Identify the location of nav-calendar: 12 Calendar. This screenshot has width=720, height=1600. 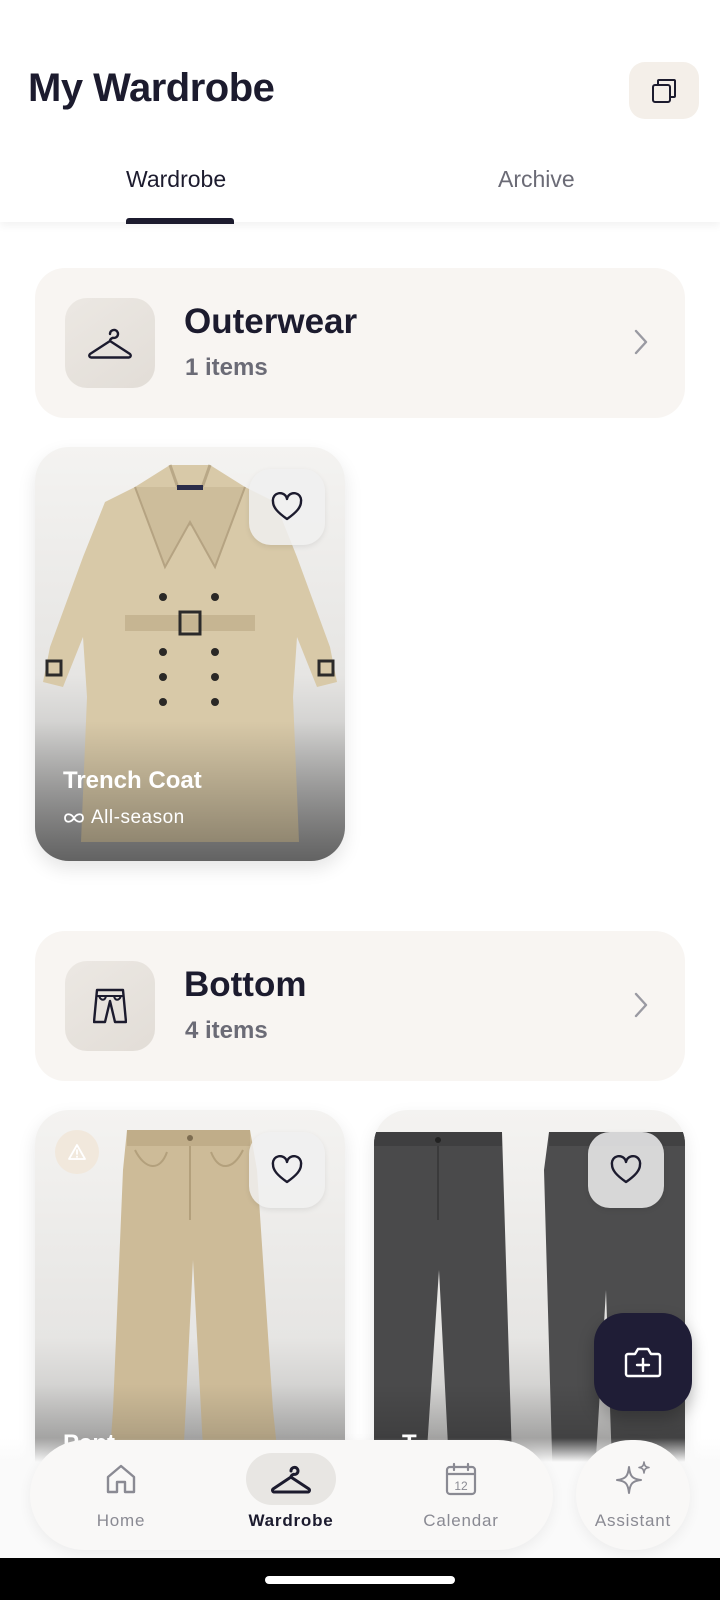
(461, 1495).